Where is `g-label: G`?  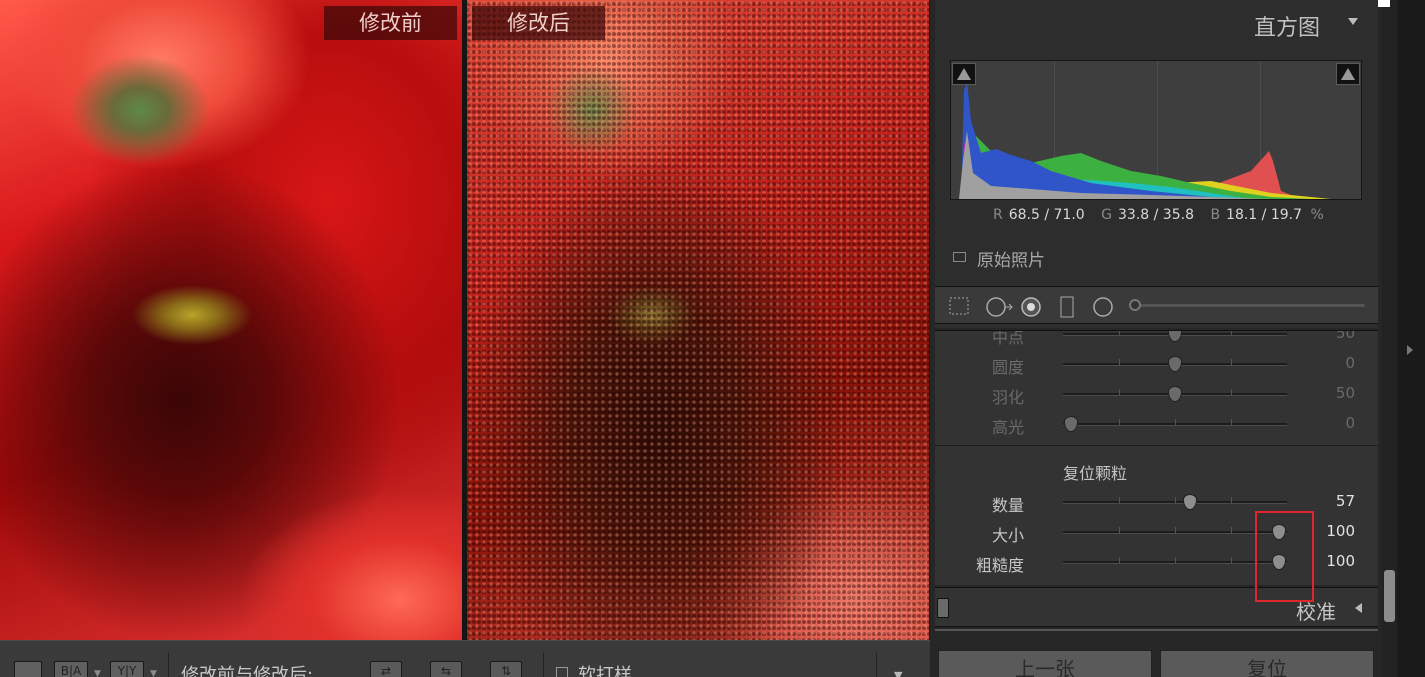 g-label: G is located at coordinates (1107, 215).